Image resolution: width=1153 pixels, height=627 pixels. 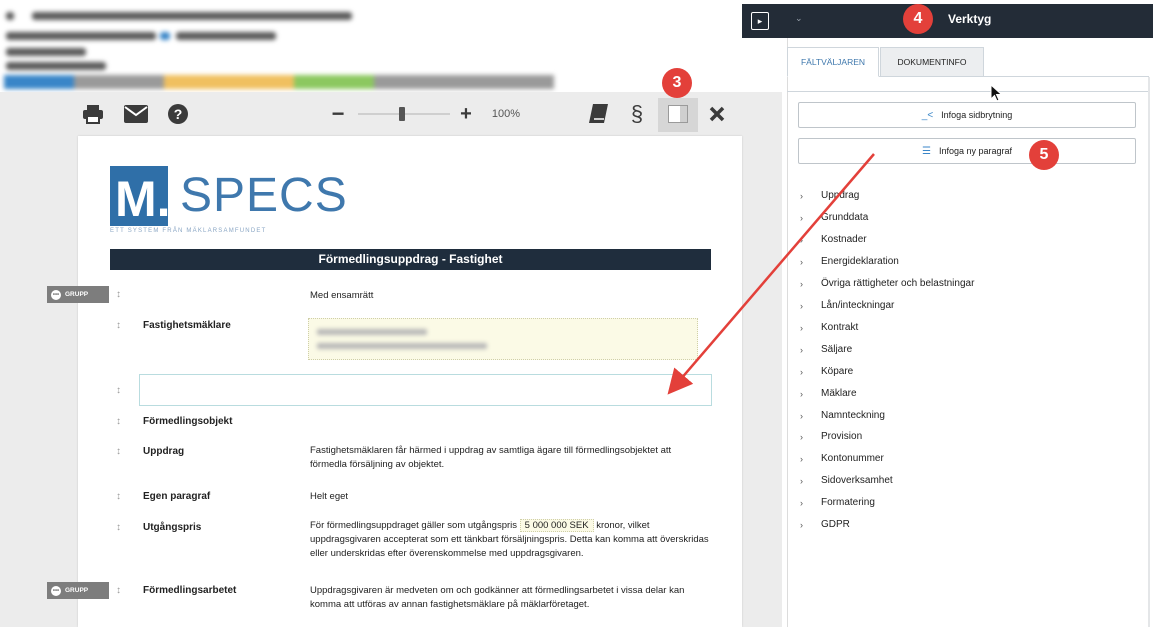 I want to click on category-item: › Sidoverksamhet, so click(x=846, y=480).